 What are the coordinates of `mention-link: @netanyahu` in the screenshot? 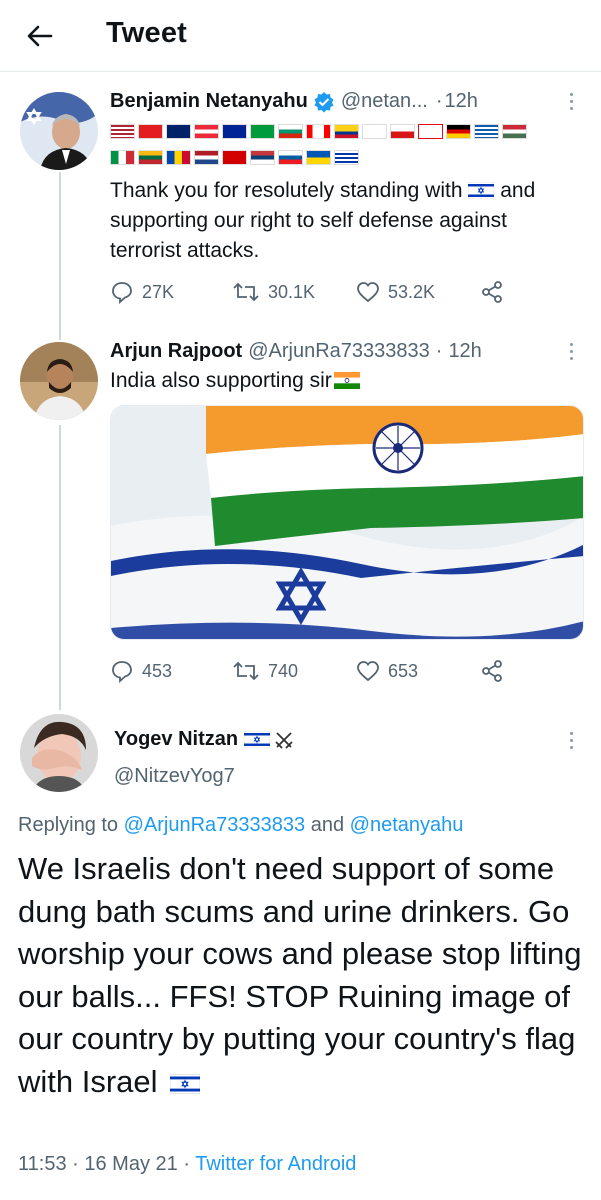 It's located at (407, 825).